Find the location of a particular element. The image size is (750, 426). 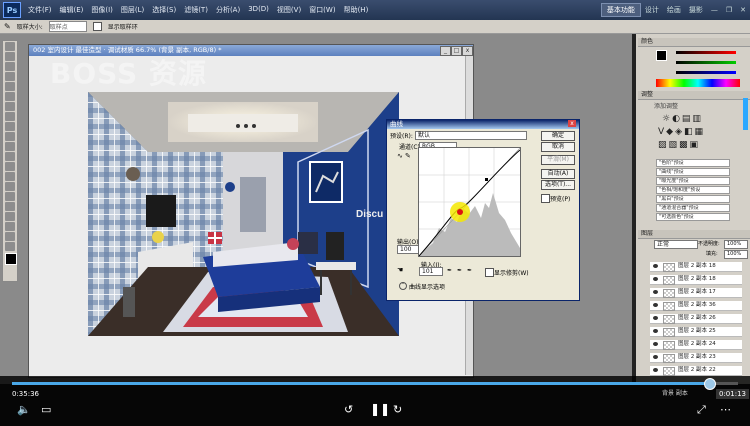

rewind-icon: ↺ is located at coordinates (348, 409).